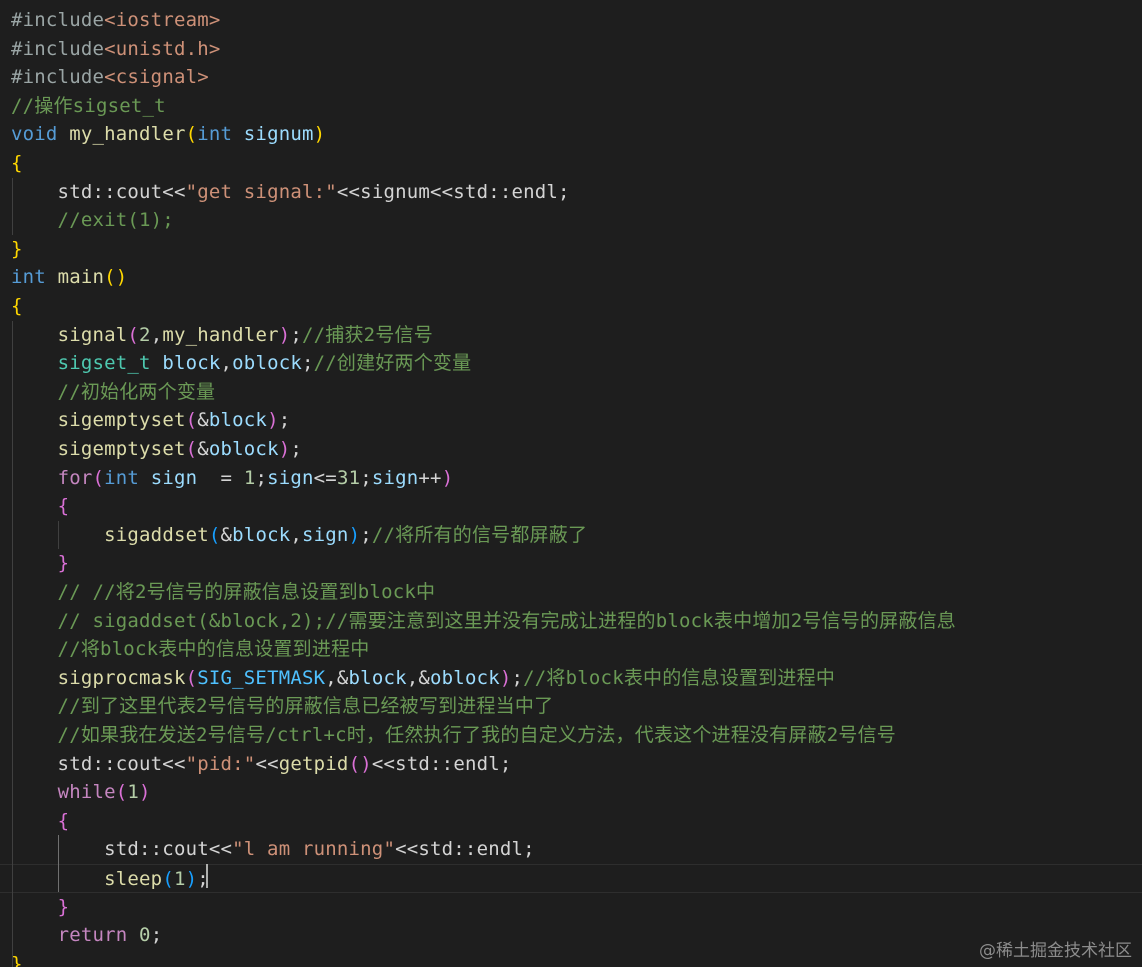 Image resolution: width=1142 pixels, height=967 pixels. What do you see at coordinates (151, 420) in the screenshot?
I see `code-line-content: sigemptyset(&block);` at bounding box center [151, 420].